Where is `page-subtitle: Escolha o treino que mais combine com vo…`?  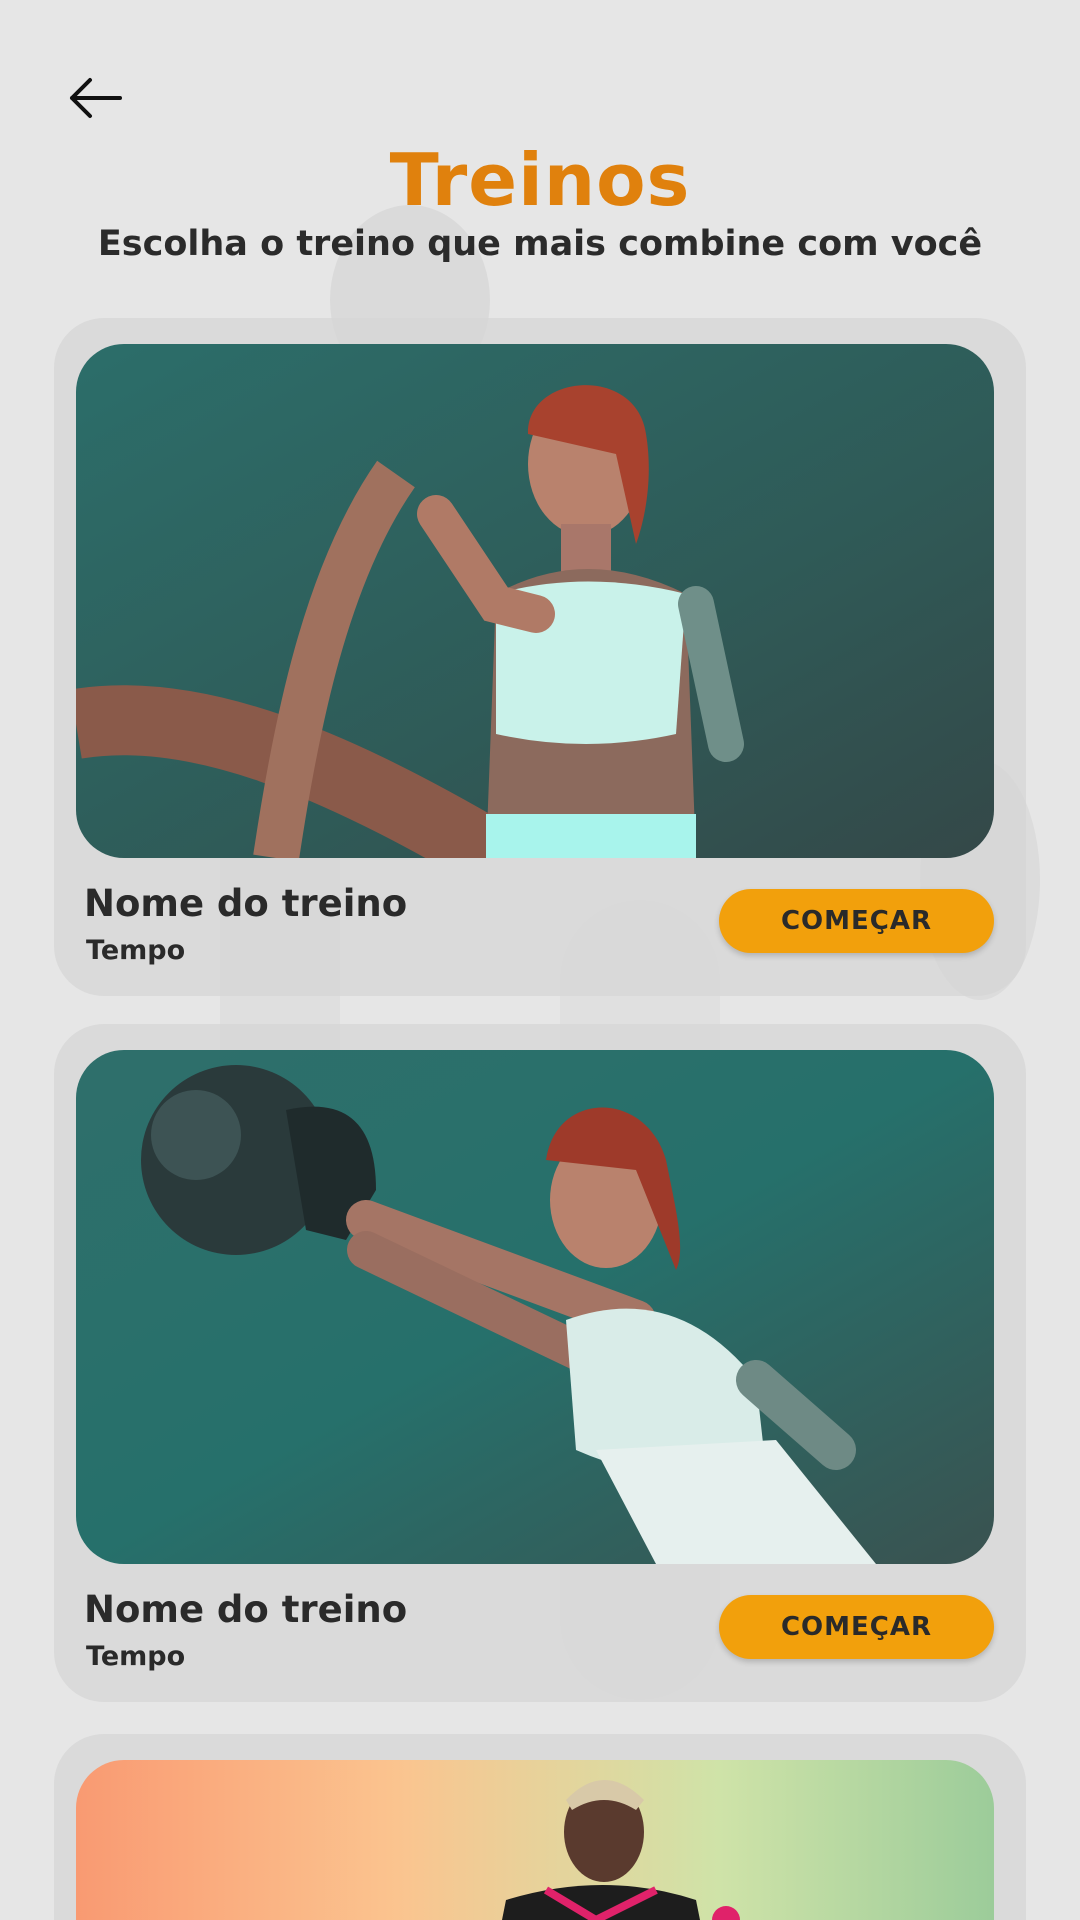 page-subtitle: Escolha o treino que mais combine com vo… is located at coordinates (540, 244).